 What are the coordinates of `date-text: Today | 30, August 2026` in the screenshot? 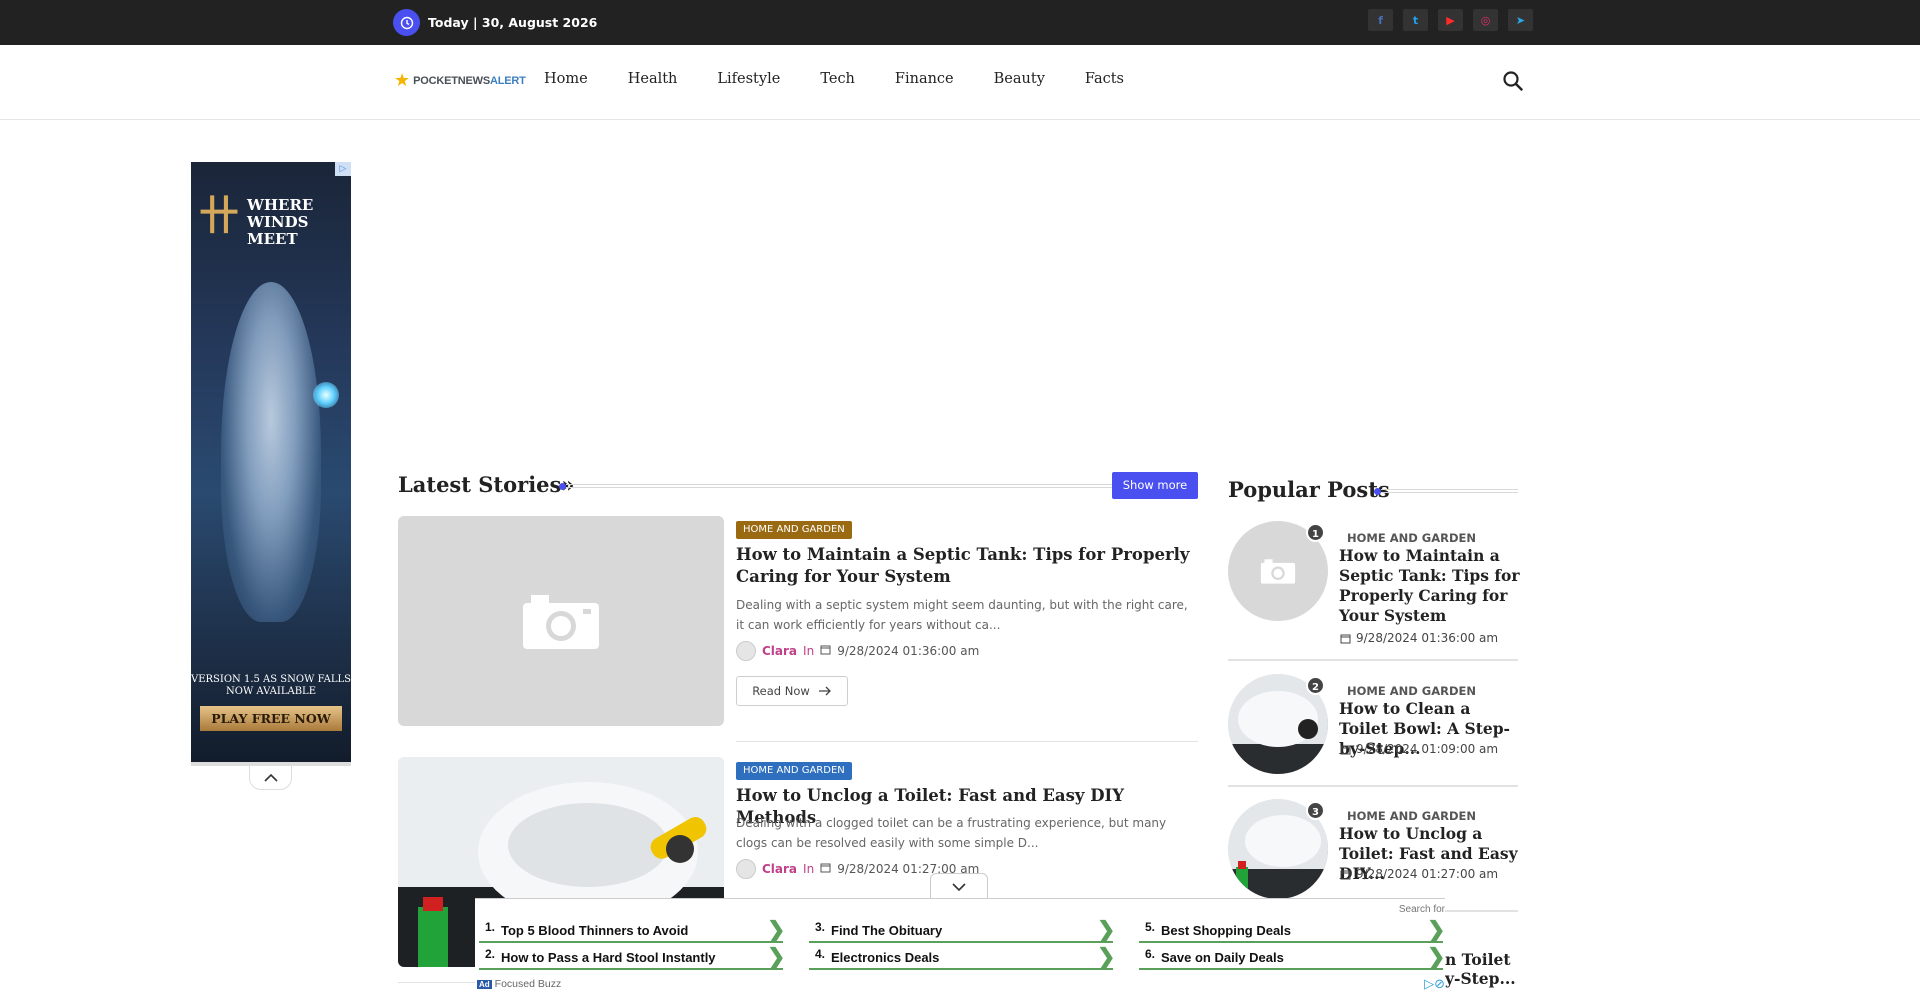 It's located at (513, 22).